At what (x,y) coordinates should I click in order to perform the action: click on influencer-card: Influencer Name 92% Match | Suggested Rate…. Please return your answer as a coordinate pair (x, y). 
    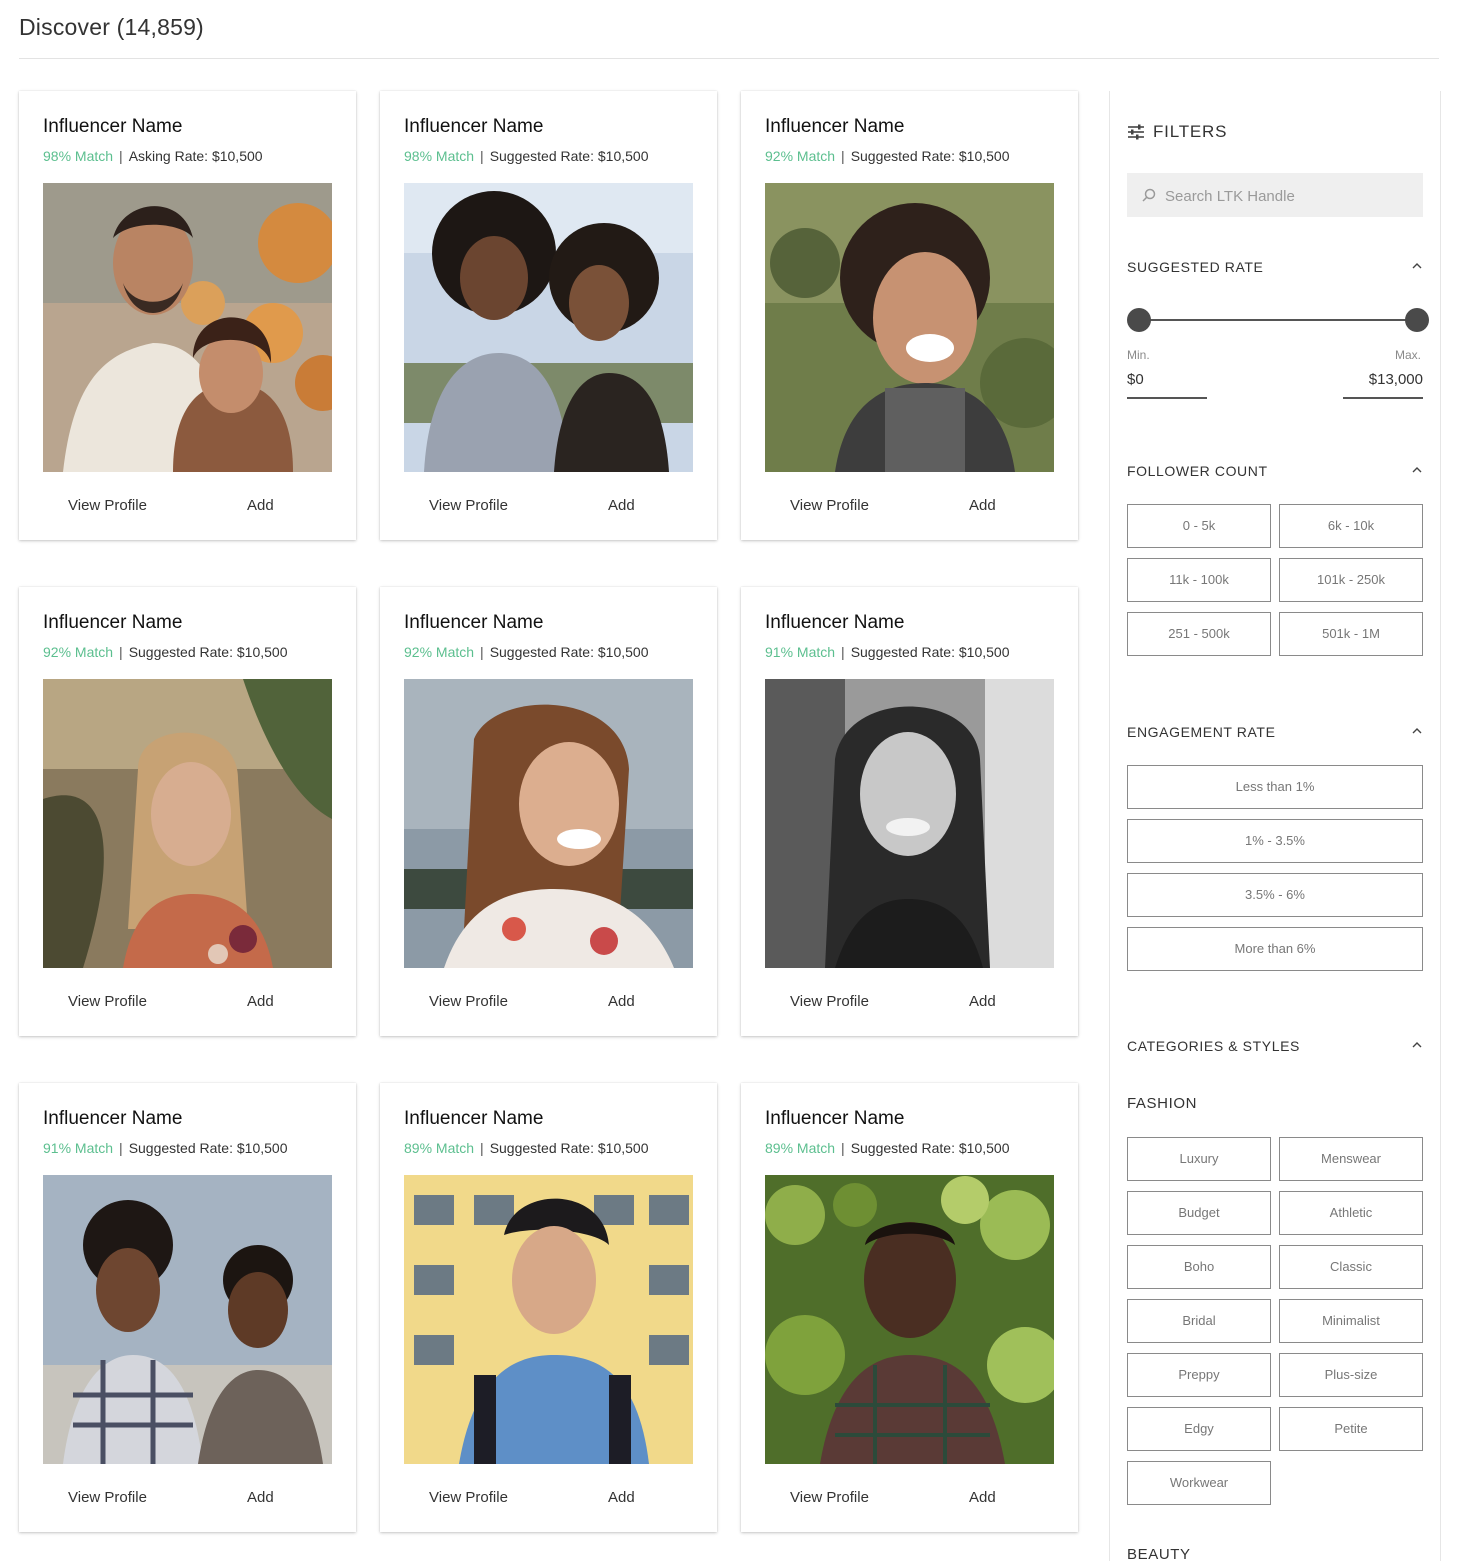
    Looking at the image, I should click on (909, 315).